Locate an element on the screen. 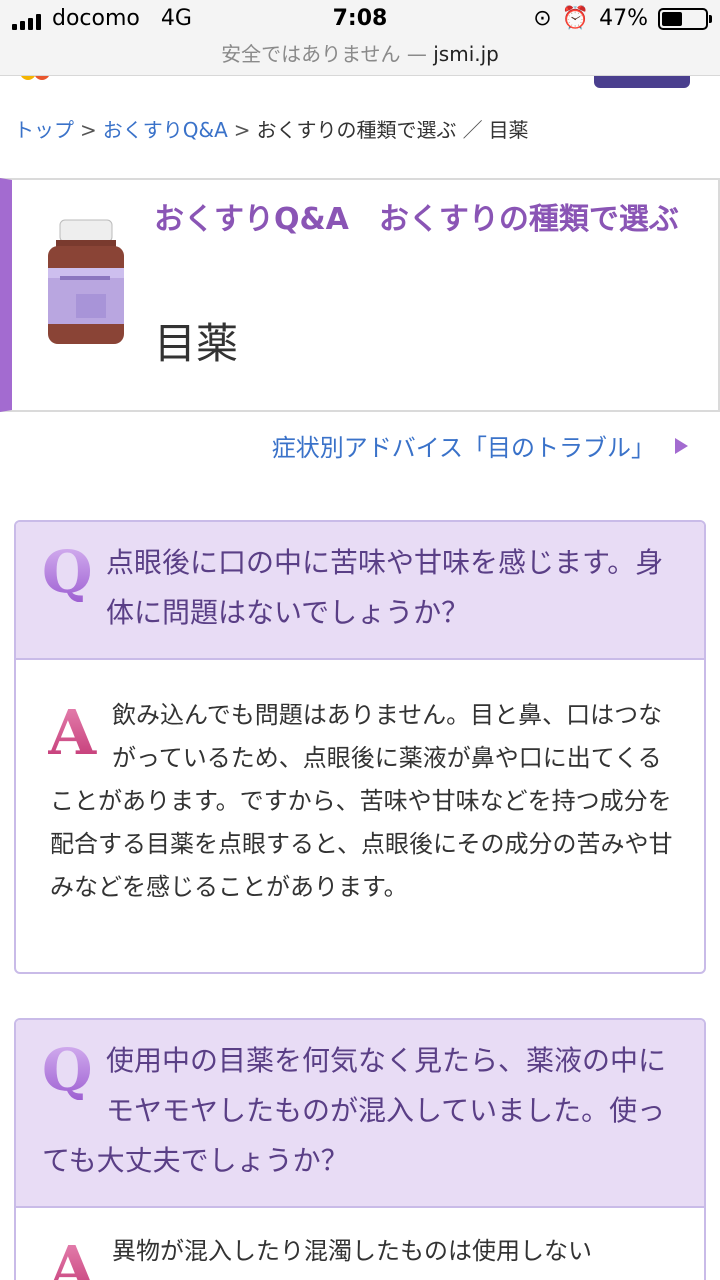 This screenshot has width=720, height=1280. page-title: 目薬 is located at coordinates (196, 343).